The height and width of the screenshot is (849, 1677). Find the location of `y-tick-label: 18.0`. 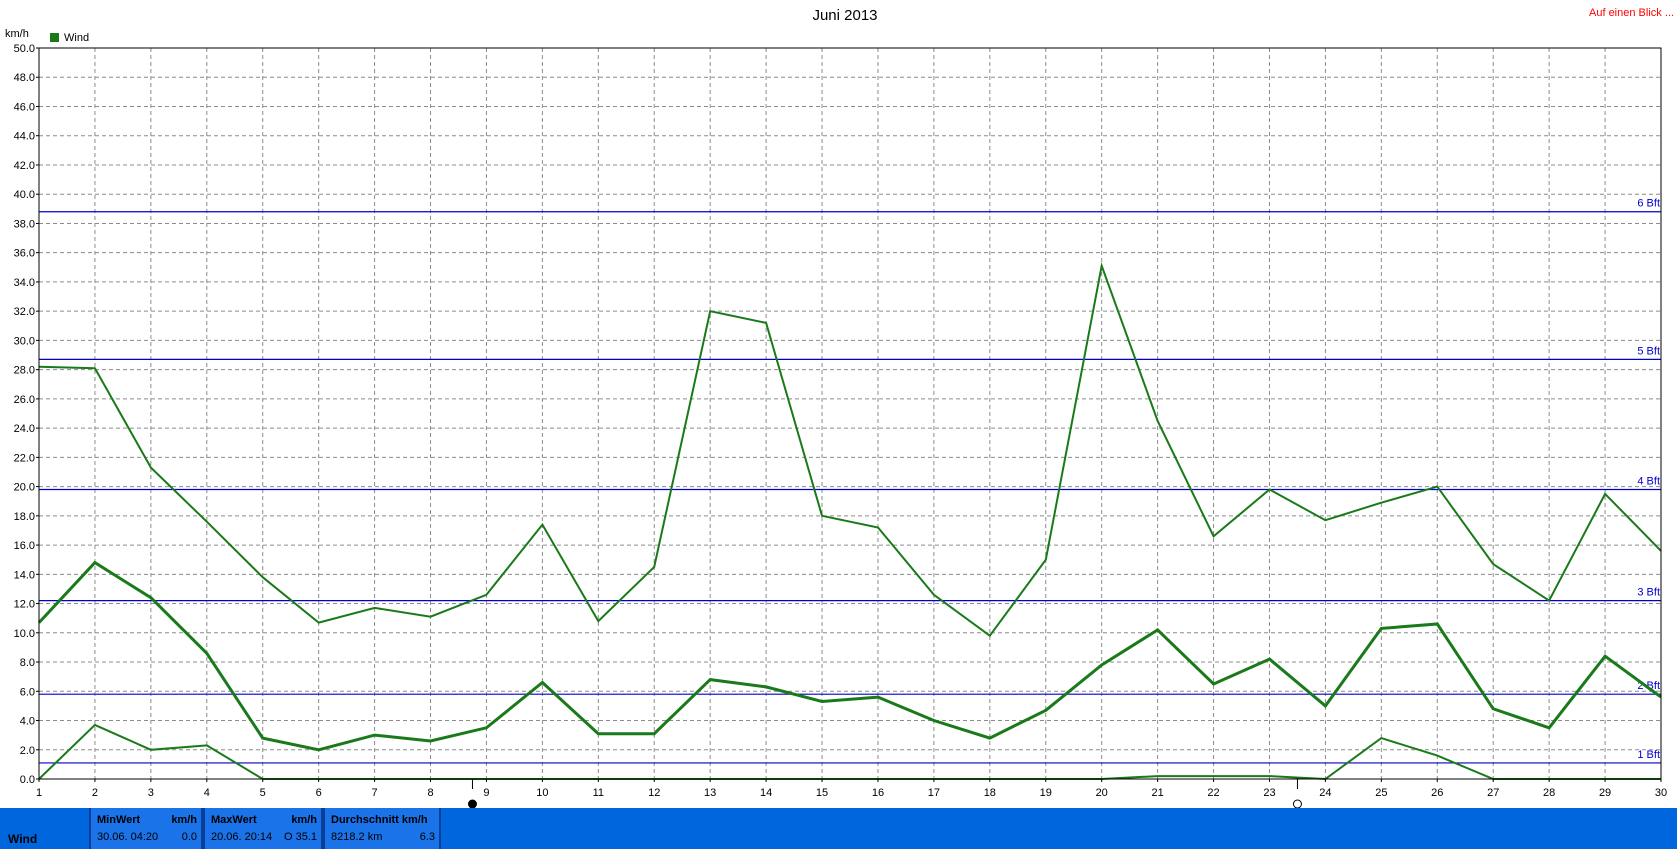

y-tick-label: 18.0 is located at coordinates (24, 517).